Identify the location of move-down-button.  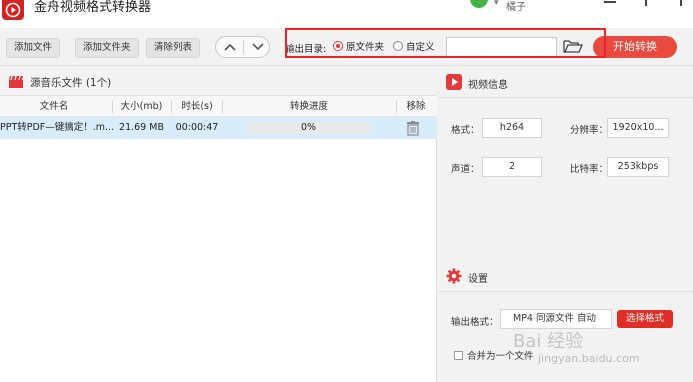
(257, 47).